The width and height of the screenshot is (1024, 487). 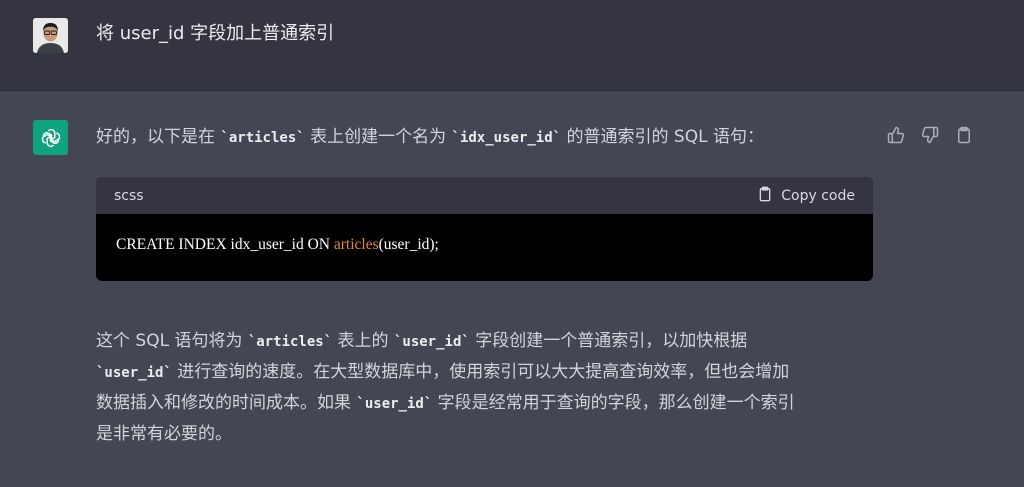 I want to click on code-text-2: (user_id);, so click(x=408, y=244).